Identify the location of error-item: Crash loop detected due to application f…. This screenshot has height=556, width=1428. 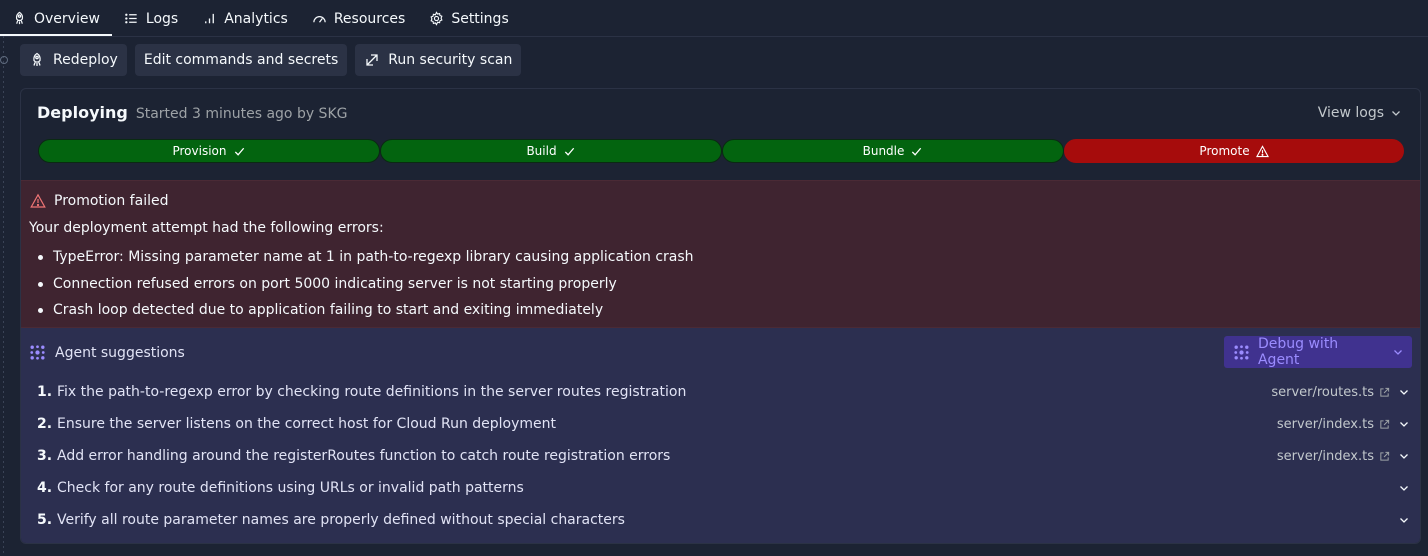
(361, 313).